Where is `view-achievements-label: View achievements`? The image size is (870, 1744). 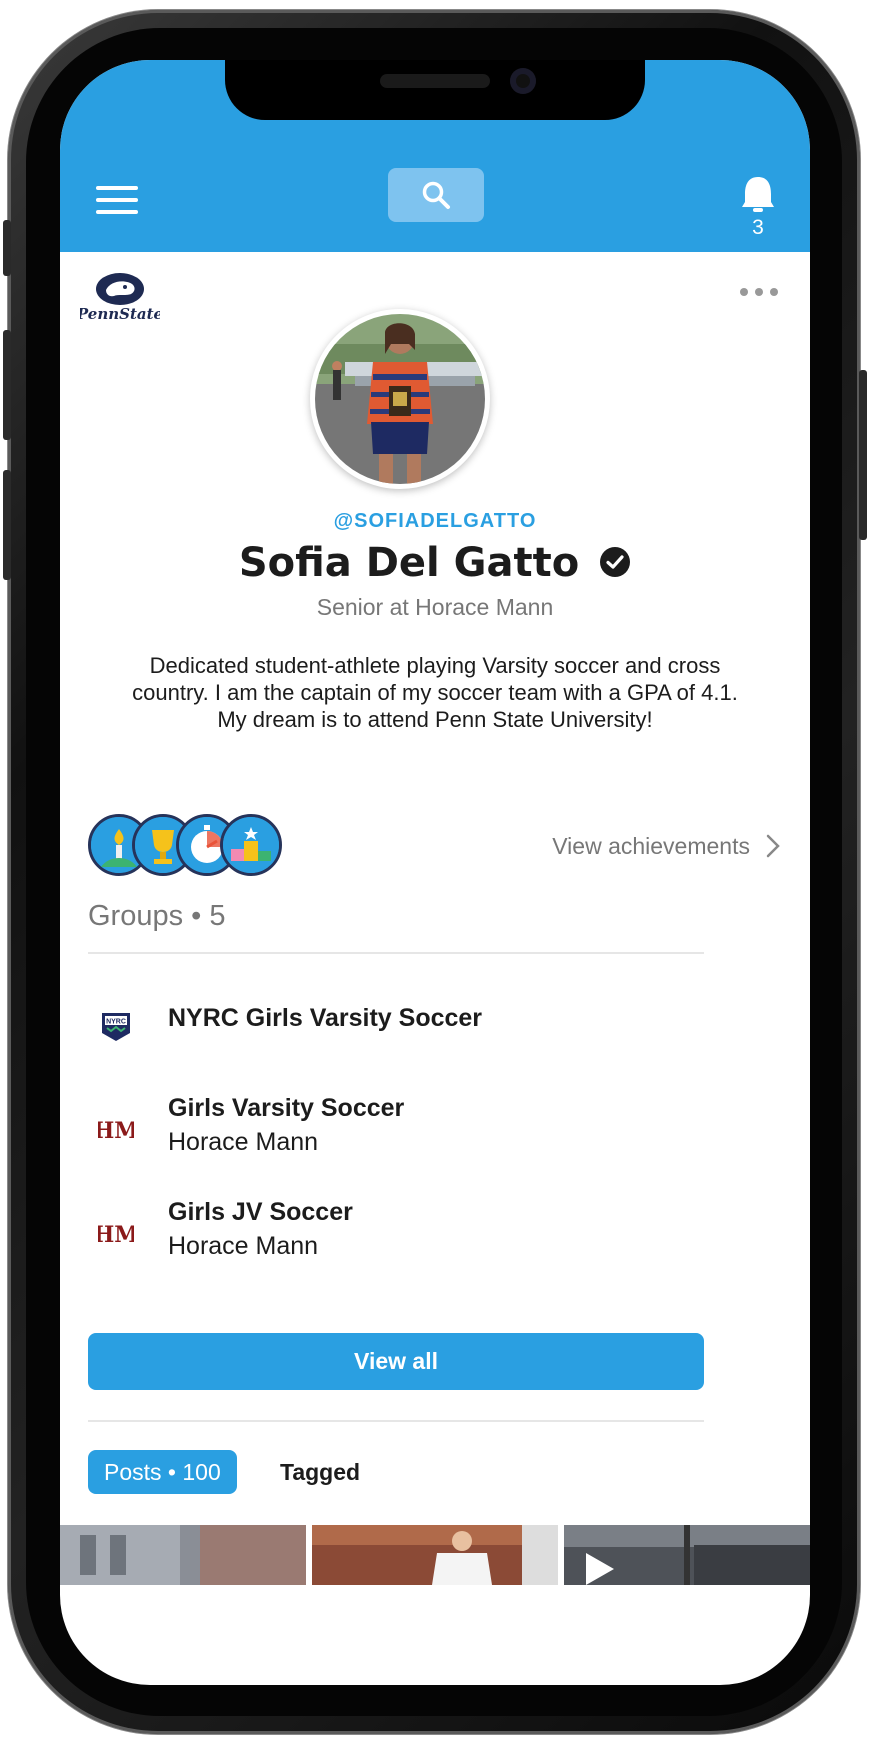
view-achievements-label: View achievements is located at coordinates (651, 845).